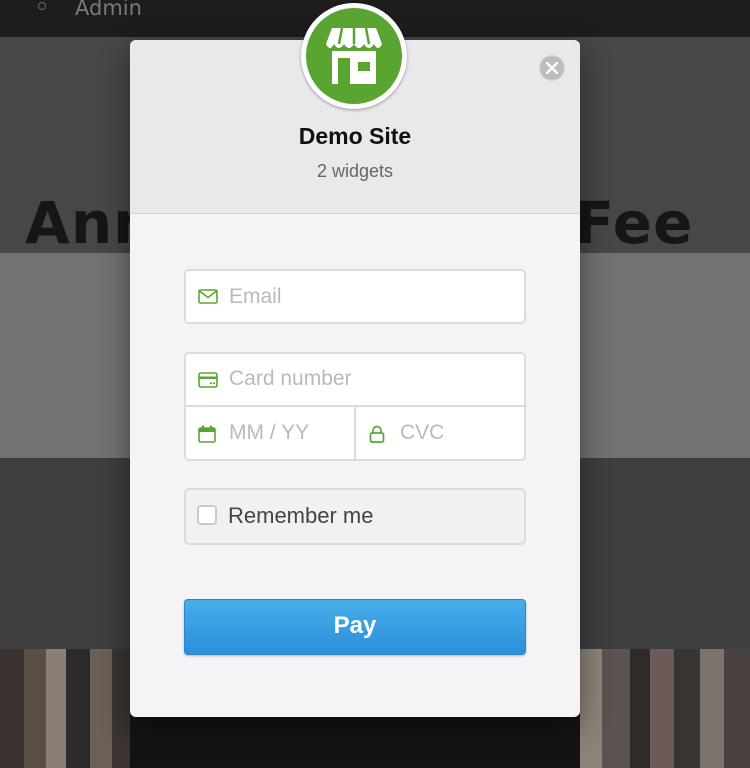  What do you see at coordinates (208, 296) in the screenshot?
I see `envelope-icon` at bounding box center [208, 296].